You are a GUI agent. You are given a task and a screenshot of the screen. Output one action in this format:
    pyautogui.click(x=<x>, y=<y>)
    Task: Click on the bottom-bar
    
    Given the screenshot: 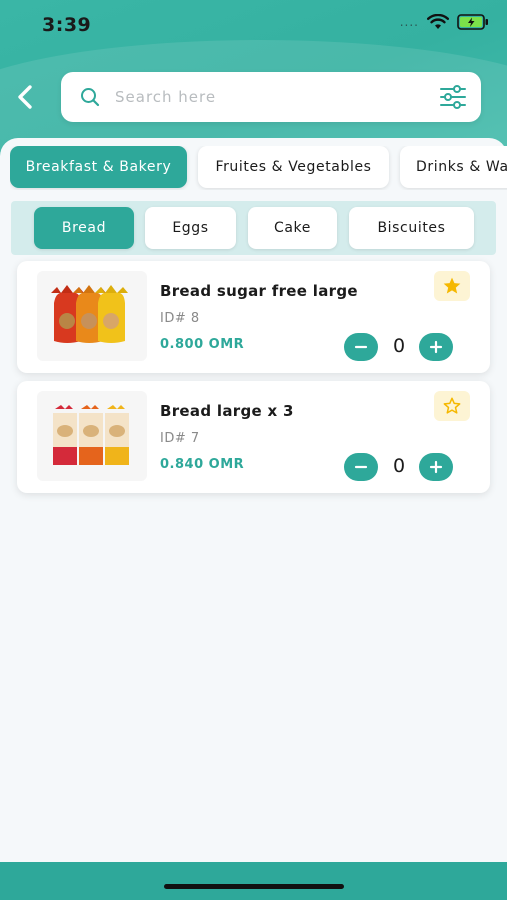 What is the action you would take?
    pyautogui.click(x=253, y=881)
    